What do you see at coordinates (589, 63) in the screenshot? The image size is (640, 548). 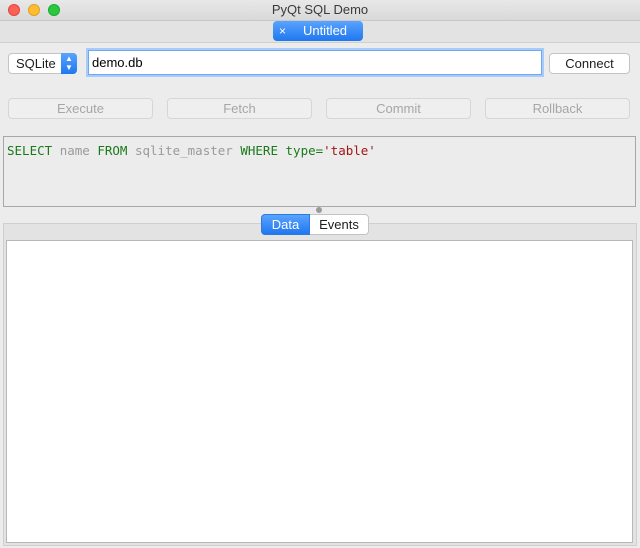 I see `connect-button: Connect` at bounding box center [589, 63].